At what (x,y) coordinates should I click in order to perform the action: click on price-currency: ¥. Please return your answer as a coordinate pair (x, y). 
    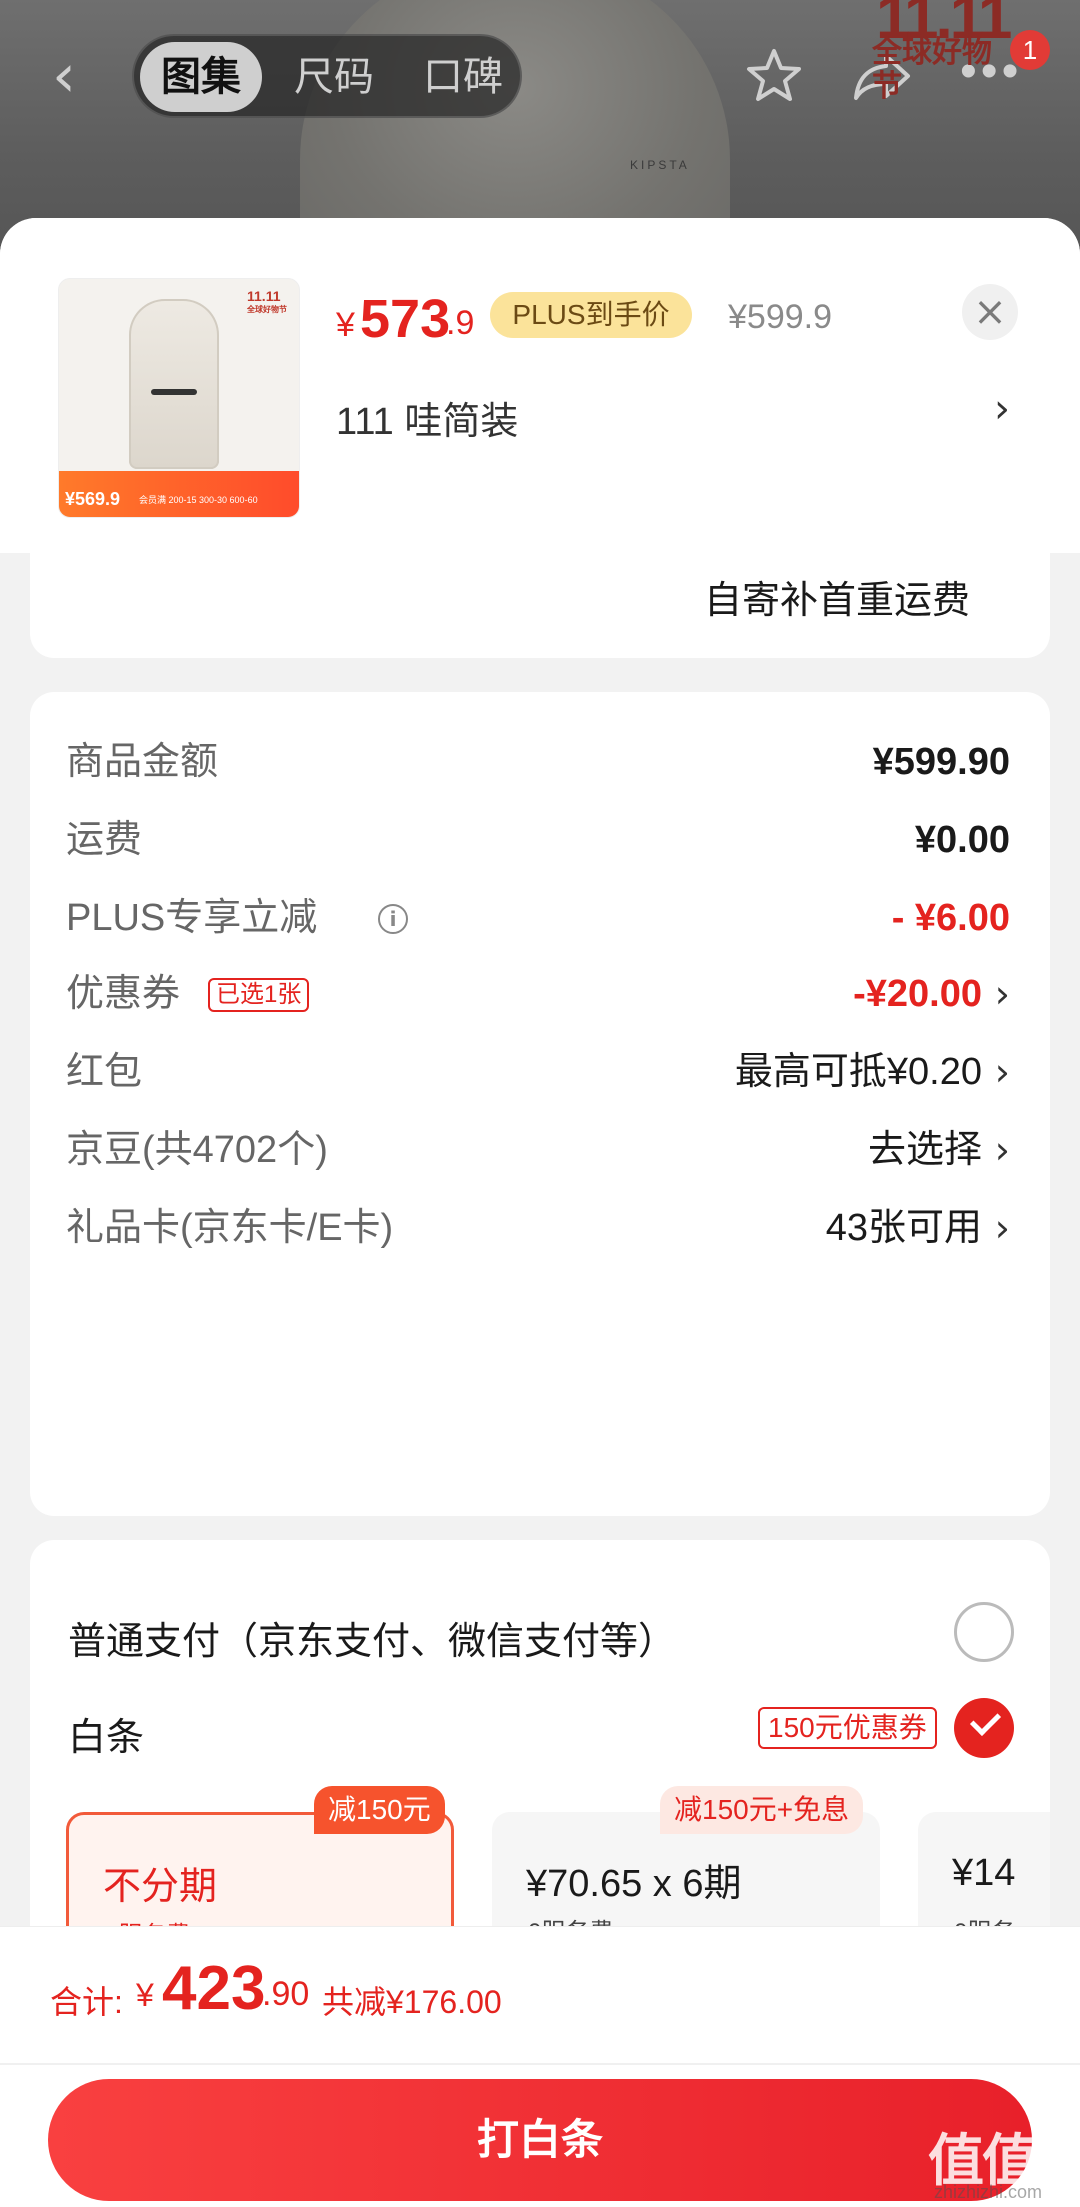
    Looking at the image, I should click on (345, 325).